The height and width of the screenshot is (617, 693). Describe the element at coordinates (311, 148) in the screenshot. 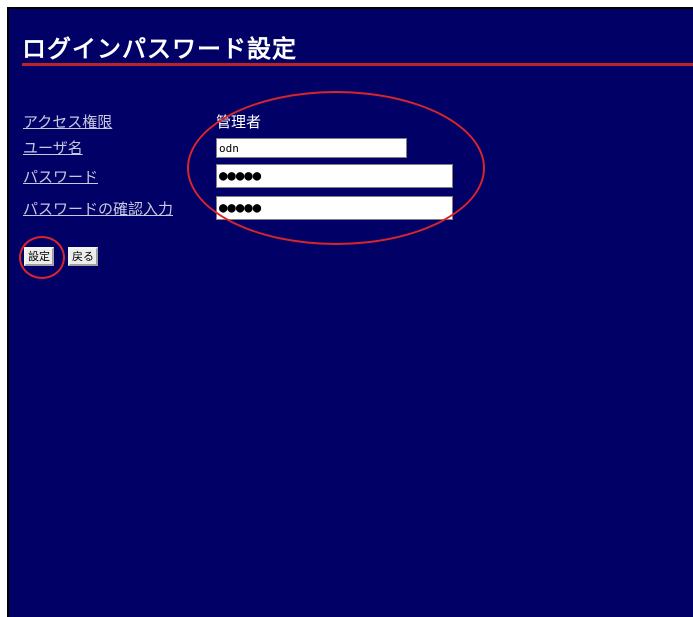

I see `username-input` at that location.